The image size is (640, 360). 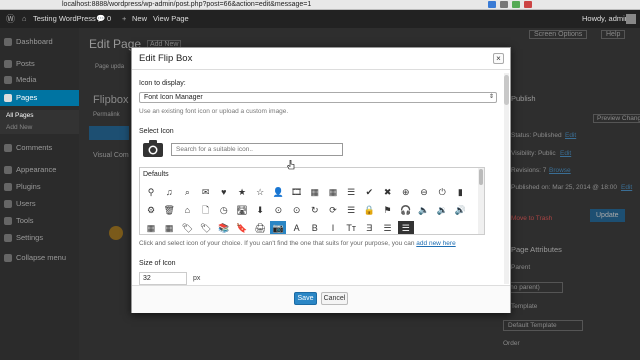 What do you see at coordinates (242, 210) in the screenshot?
I see `icon-option: 🛣` at bounding box center [242, 210].